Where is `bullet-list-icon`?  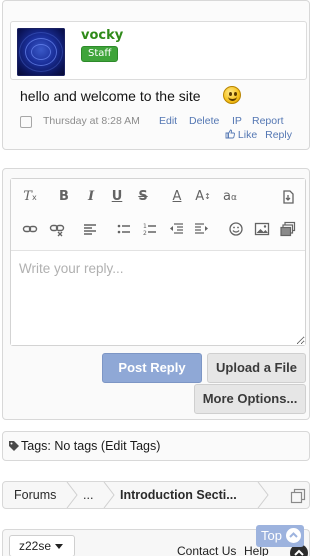 bullet-list-icon is located at coordinates (124, 229).